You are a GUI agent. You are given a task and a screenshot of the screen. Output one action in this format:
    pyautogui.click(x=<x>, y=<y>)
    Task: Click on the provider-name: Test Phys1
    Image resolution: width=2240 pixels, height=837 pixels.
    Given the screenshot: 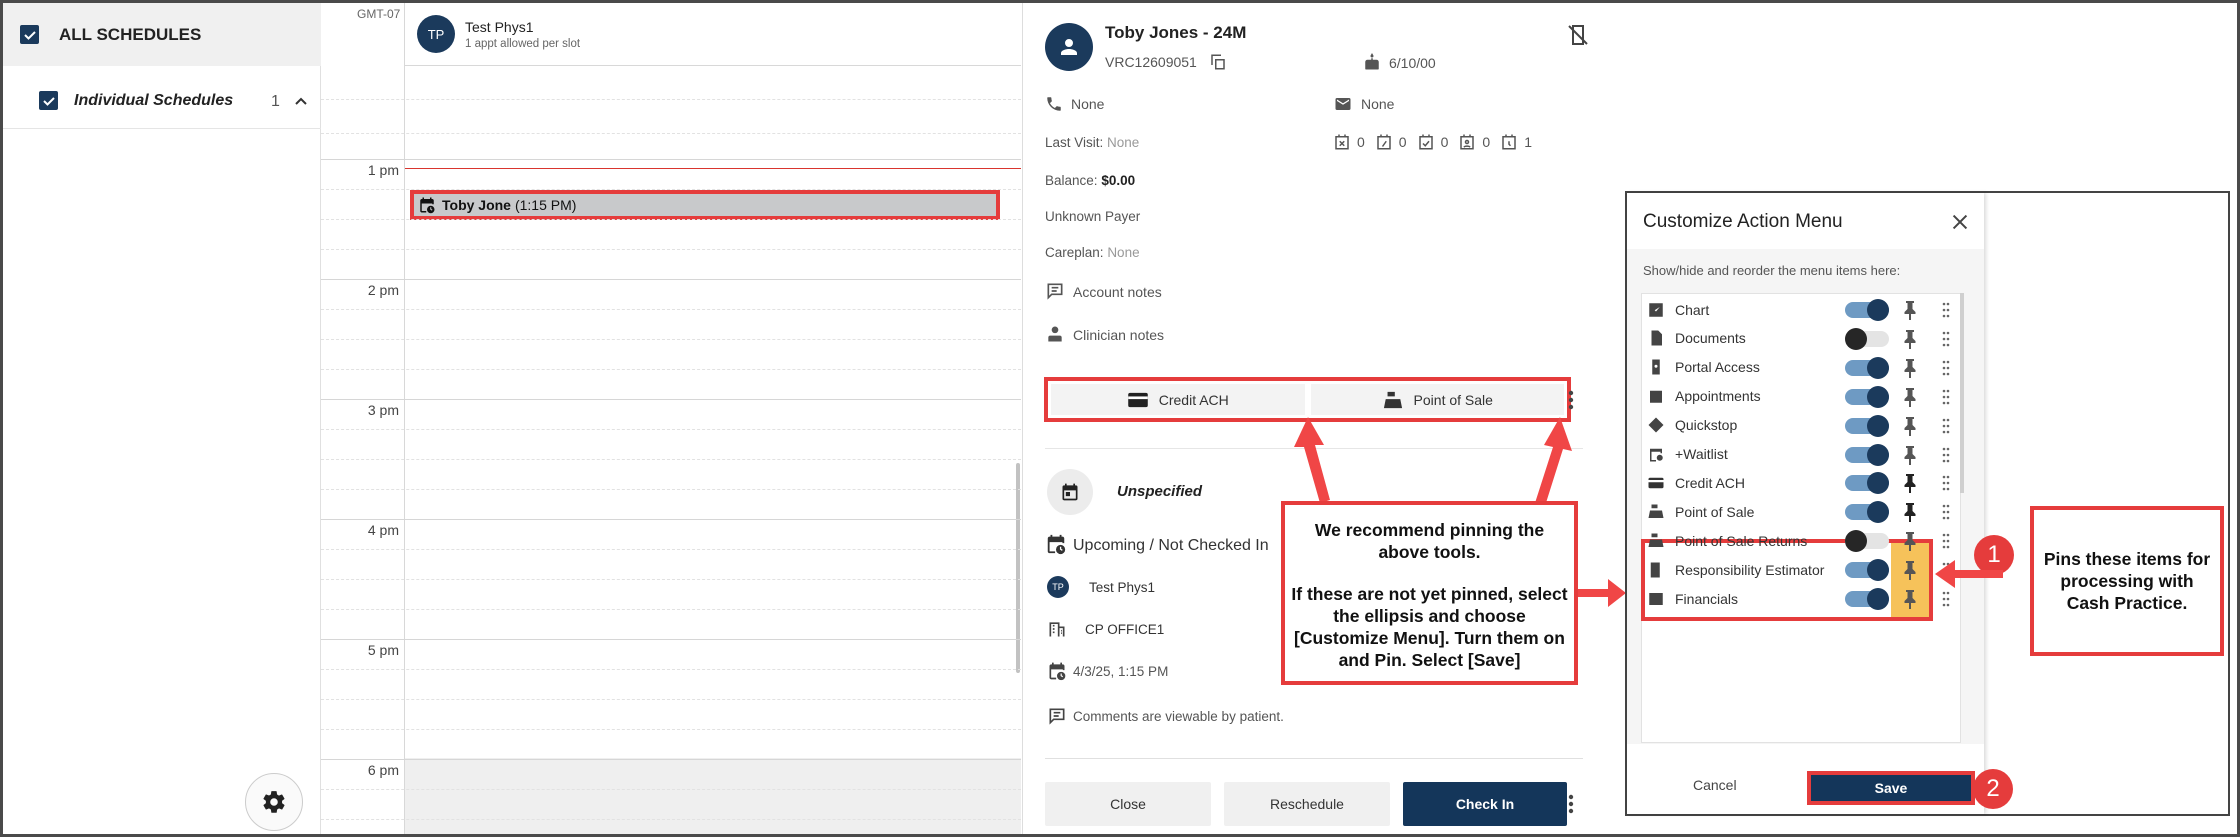 What is the action you would take?
    pyautogui.click(x=499, y=26)
    